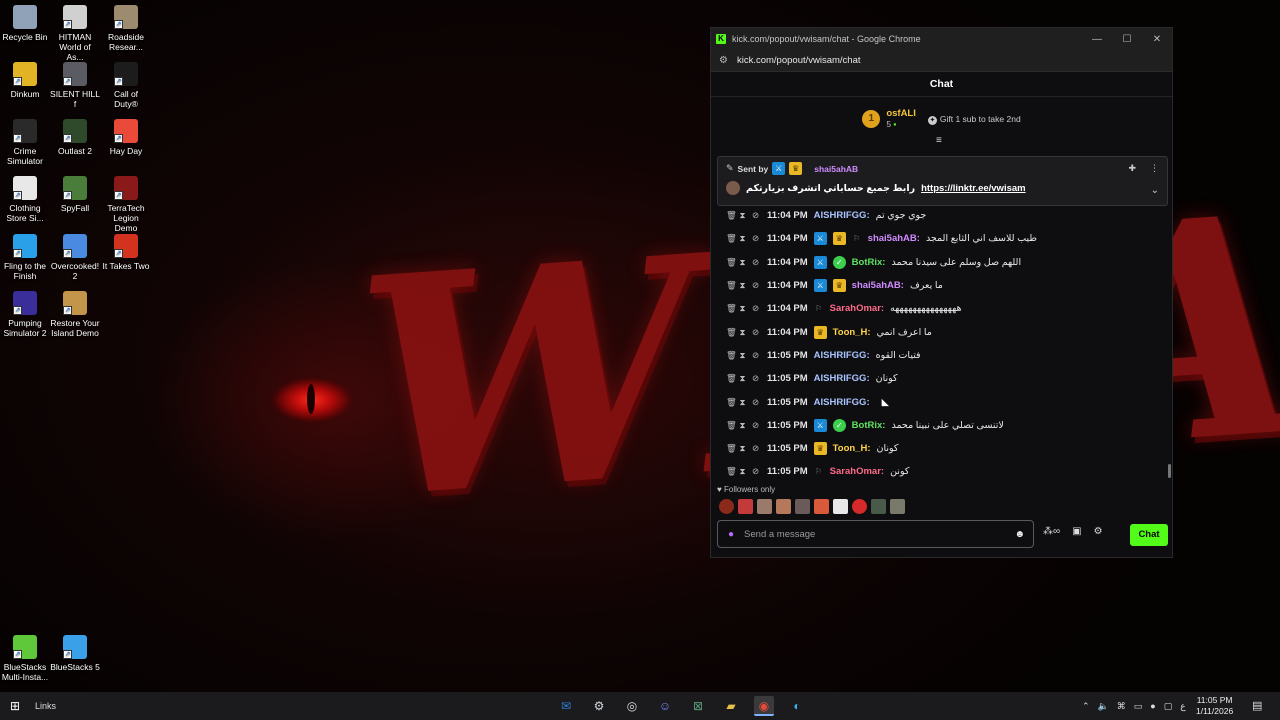  Describe the element at coordinates (25, 23) in the screenshot. I see `desktop-shortcut: Recycle Bin` at that location.